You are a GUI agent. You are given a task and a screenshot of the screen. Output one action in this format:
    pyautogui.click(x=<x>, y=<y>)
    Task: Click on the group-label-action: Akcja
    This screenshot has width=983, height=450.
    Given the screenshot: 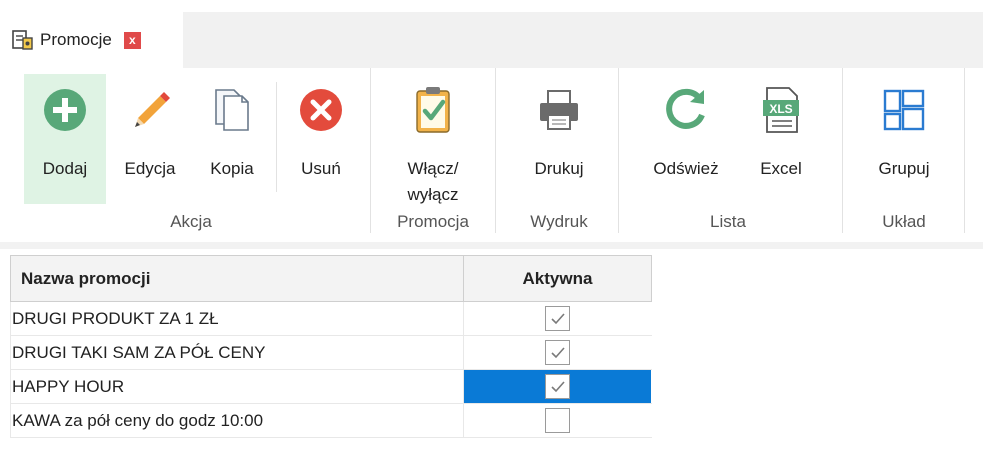 What is the action you would take?
    pyautogui.click(x=191, y=221)
    